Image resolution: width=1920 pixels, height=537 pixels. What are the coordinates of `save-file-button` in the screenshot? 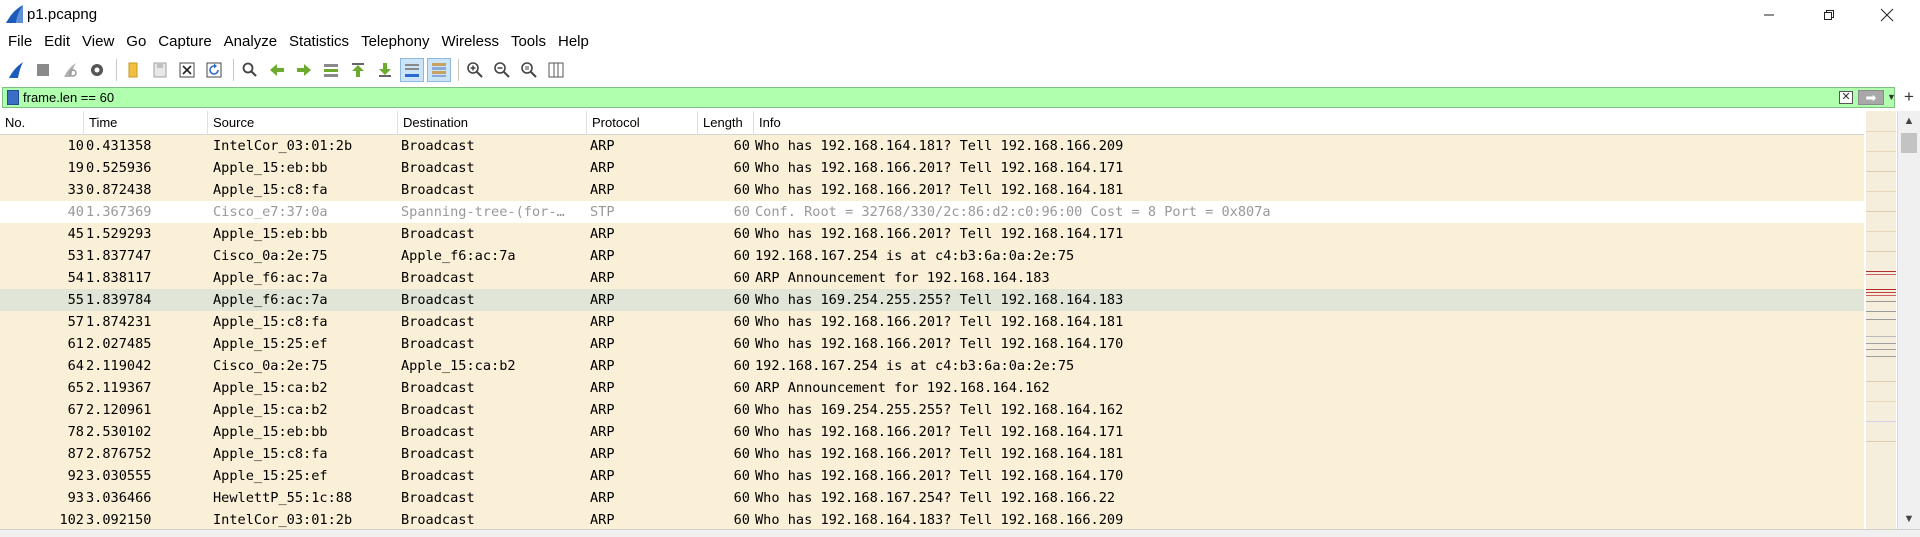 It's located at (160, 70).